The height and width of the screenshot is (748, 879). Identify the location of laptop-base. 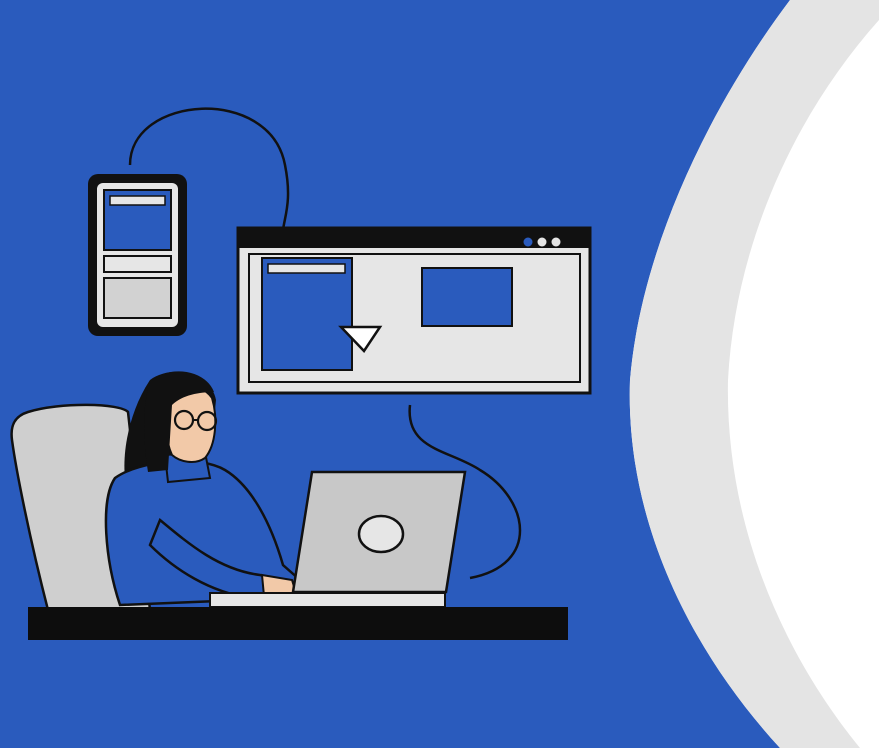
(327, 600).